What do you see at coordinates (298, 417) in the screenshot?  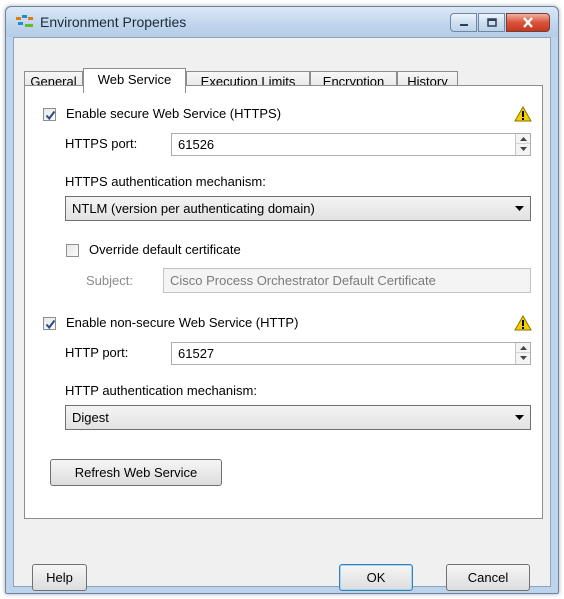 I see `http-auth-select: Digest` at bounding box center [298, 417].